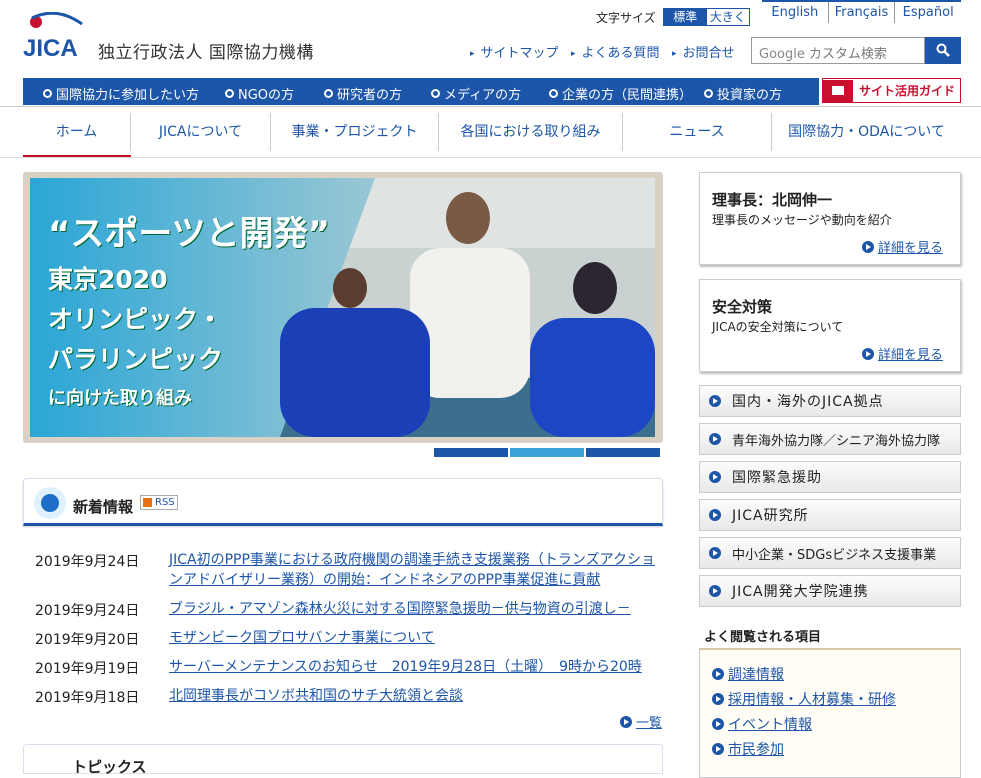  I want to click on popular-item: イベント情報, so click(762, 724).